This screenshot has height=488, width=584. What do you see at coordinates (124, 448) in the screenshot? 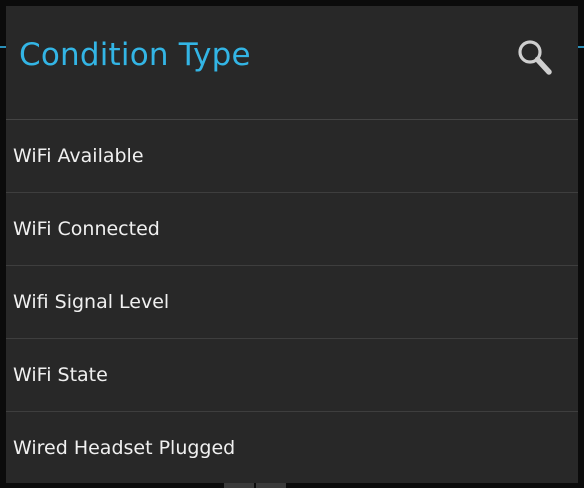
I see `list-item-label: Wired Headset Plugged` at bounding box center [124, 448].